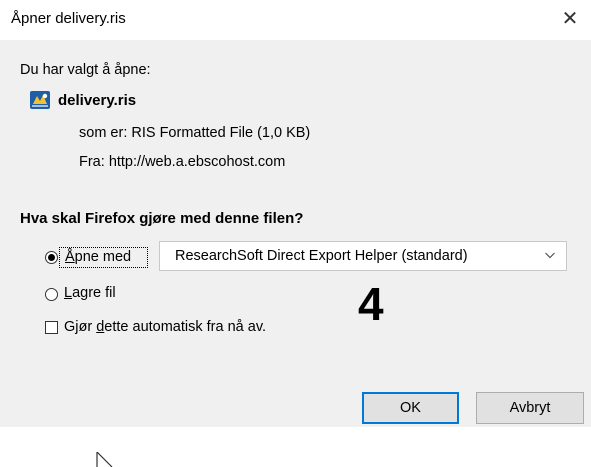  Describe the element at coordinates (295, 20) in the screenshot. I see `title-bar: Åpner delivery.ris ✕` at that location.